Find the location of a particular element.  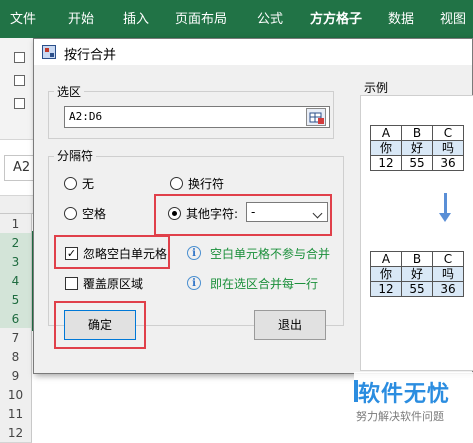

selection-group-label: 选区 is located at coordinates (69, 91).